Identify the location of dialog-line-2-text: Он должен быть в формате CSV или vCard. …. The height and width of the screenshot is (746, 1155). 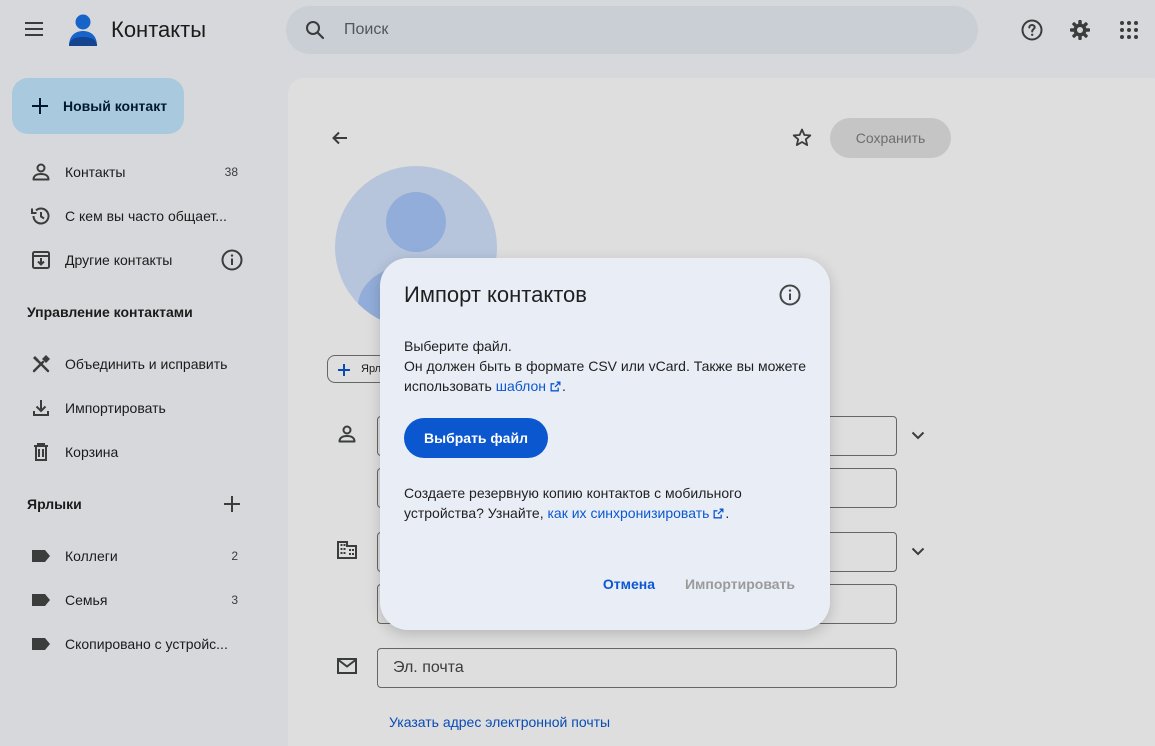
(605, 376).